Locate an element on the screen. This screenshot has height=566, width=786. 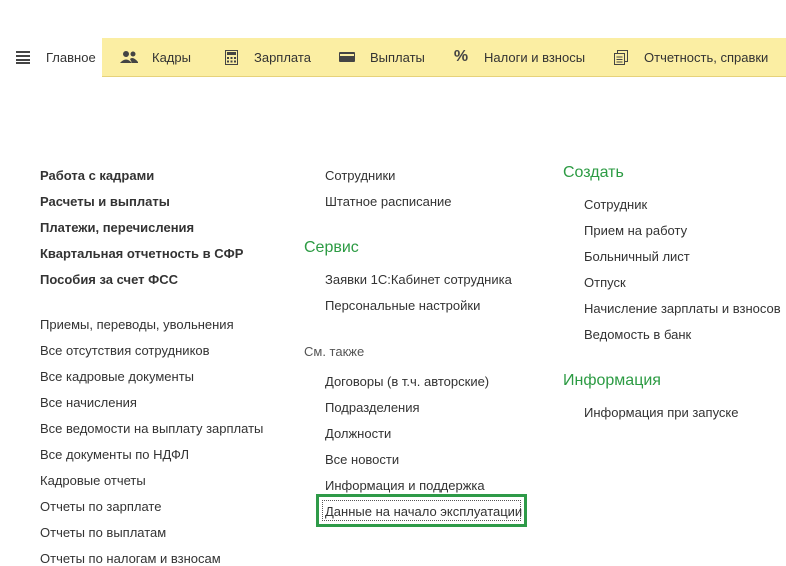
link-staff-schedule: Штатное расписание is located at coordinates (388, 201).